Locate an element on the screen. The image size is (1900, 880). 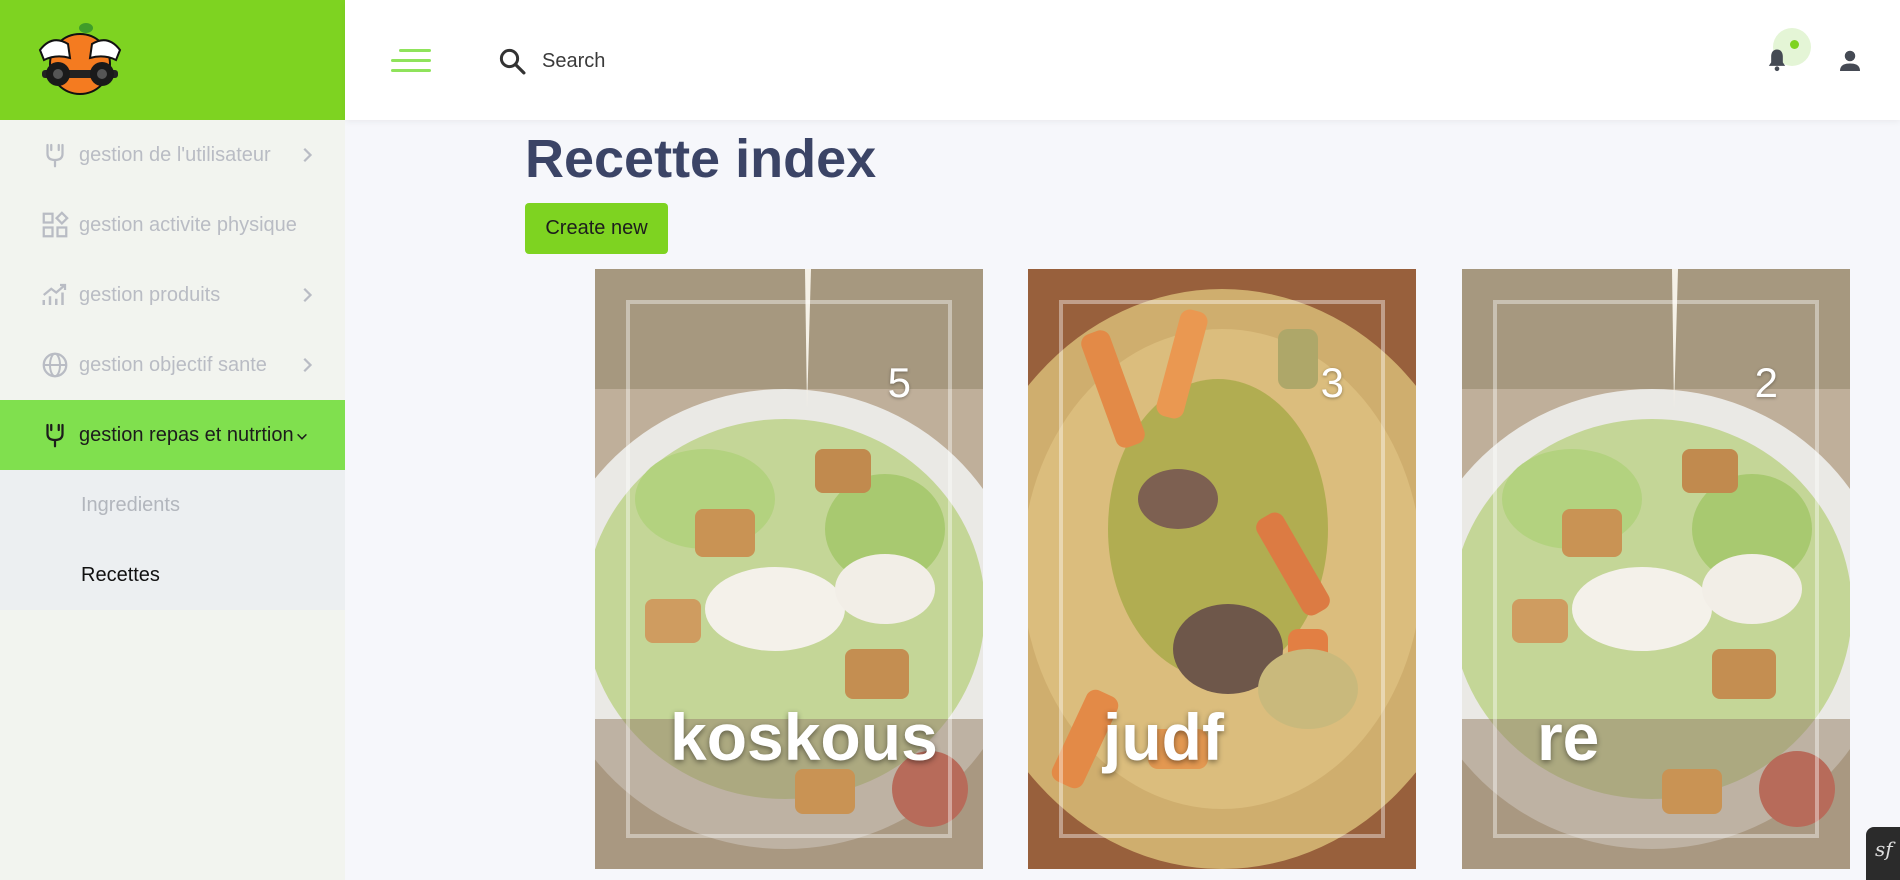
chevron-down-icon is located at coordinates (302, 436).